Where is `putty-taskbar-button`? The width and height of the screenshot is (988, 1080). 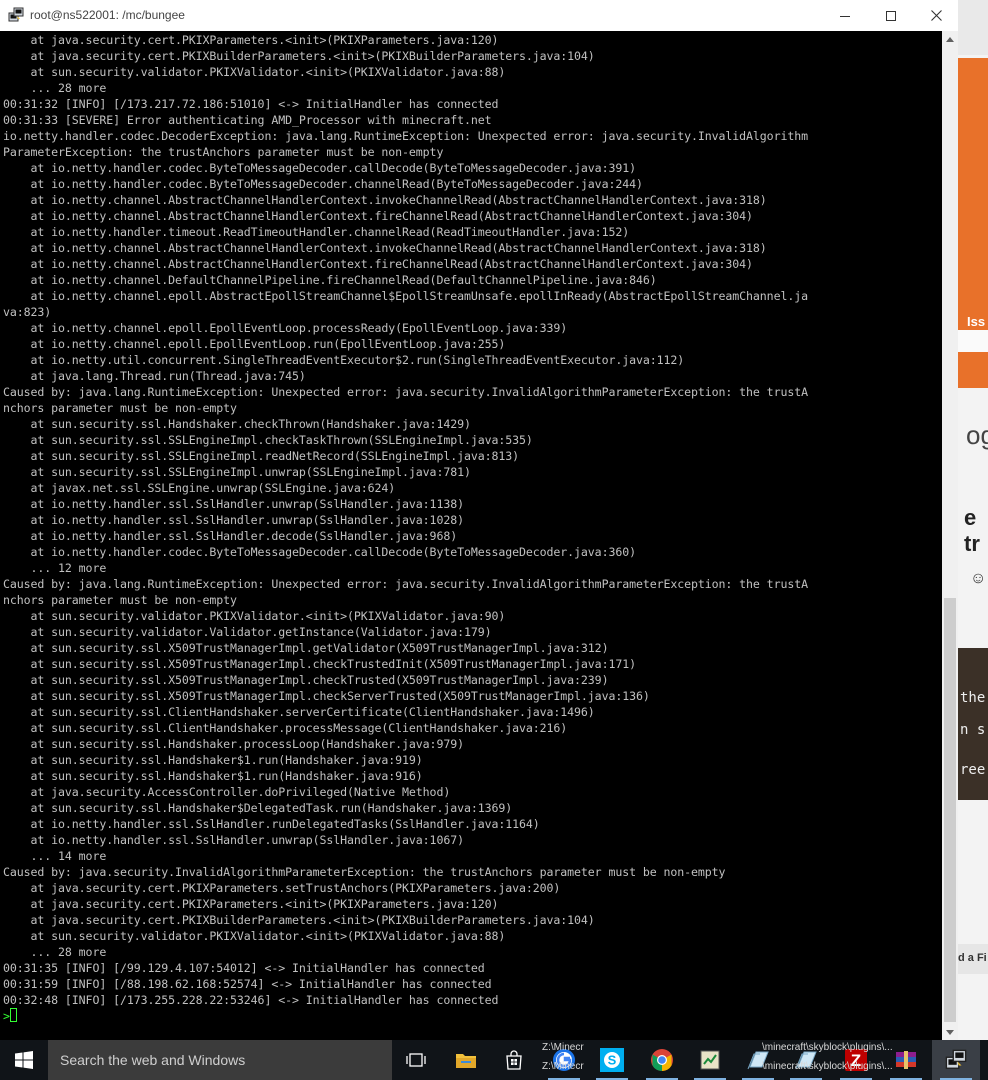 putty-taskbar-button is located at coordinates (956, 1060).